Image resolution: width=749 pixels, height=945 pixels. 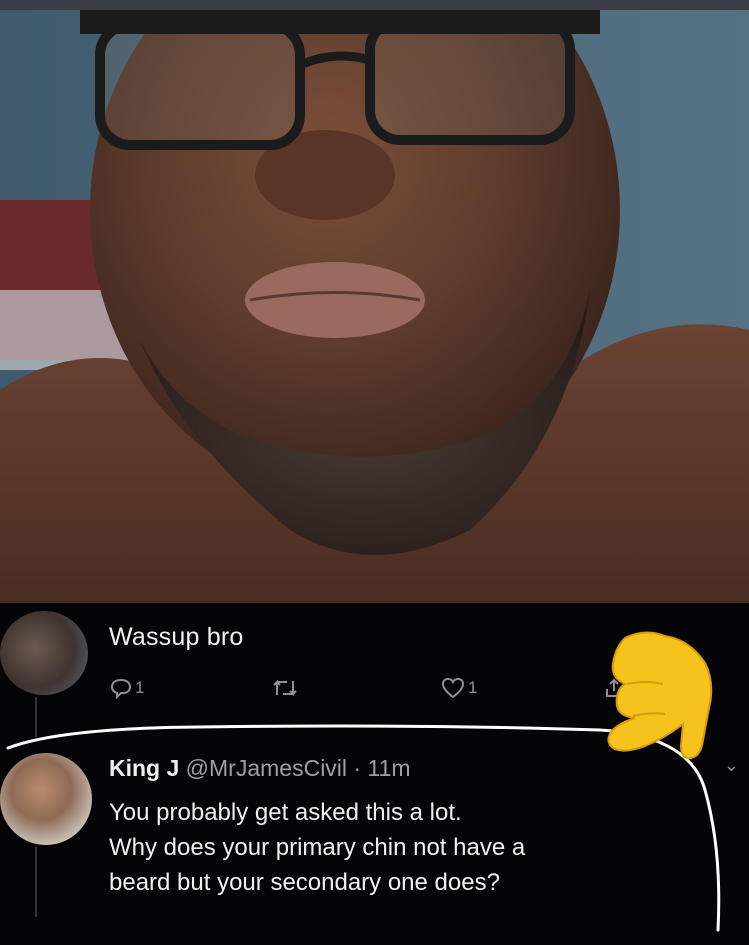 What do you see at coordinates (140, 687) in the screenshot?
I see `reply-count: 1` at bounding box center [140, 687].